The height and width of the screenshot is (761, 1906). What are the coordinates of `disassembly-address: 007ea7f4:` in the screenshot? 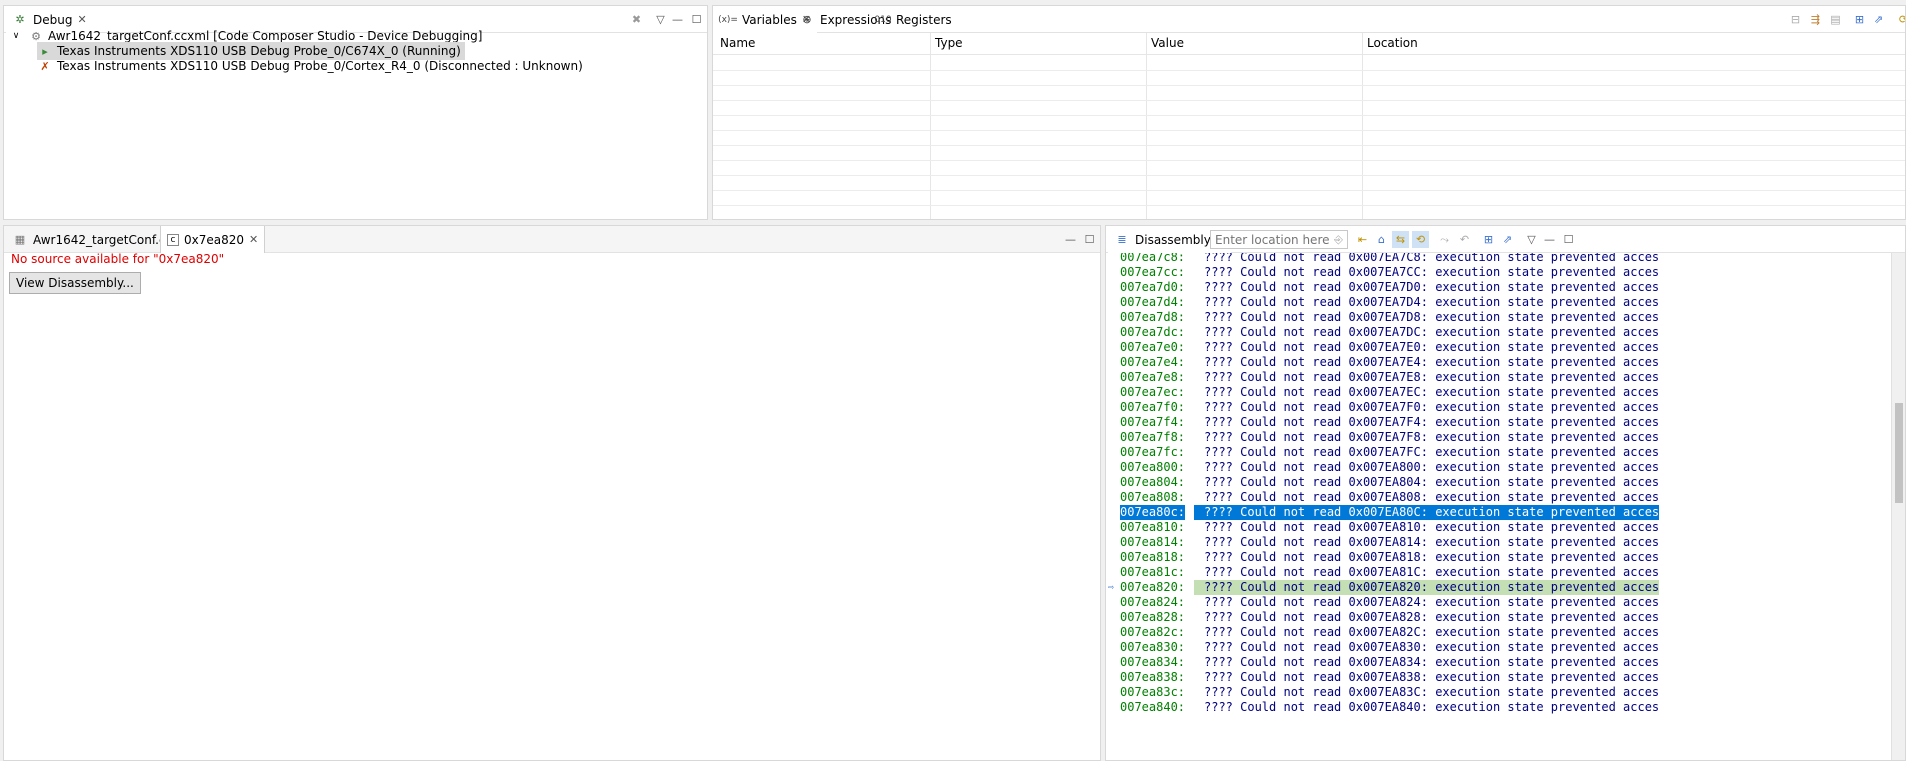 It's located at (1153, 422).